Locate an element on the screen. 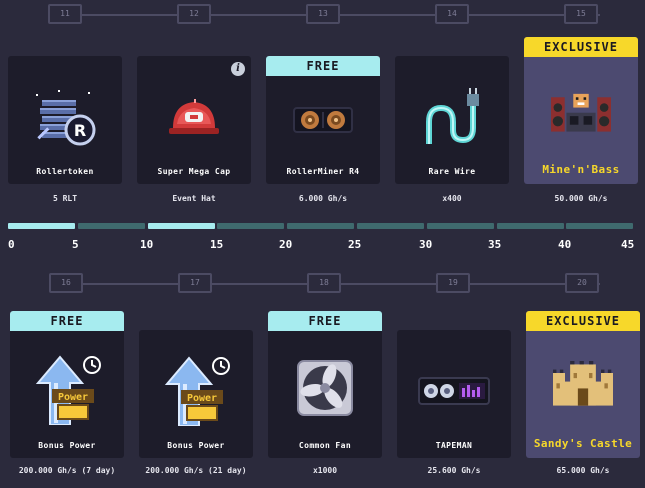 Image resolution: width=645 pixels, height=488 pixels. reward-card-bonus-power-21d: Power Bonus Power is located at coordinates (196, 394).